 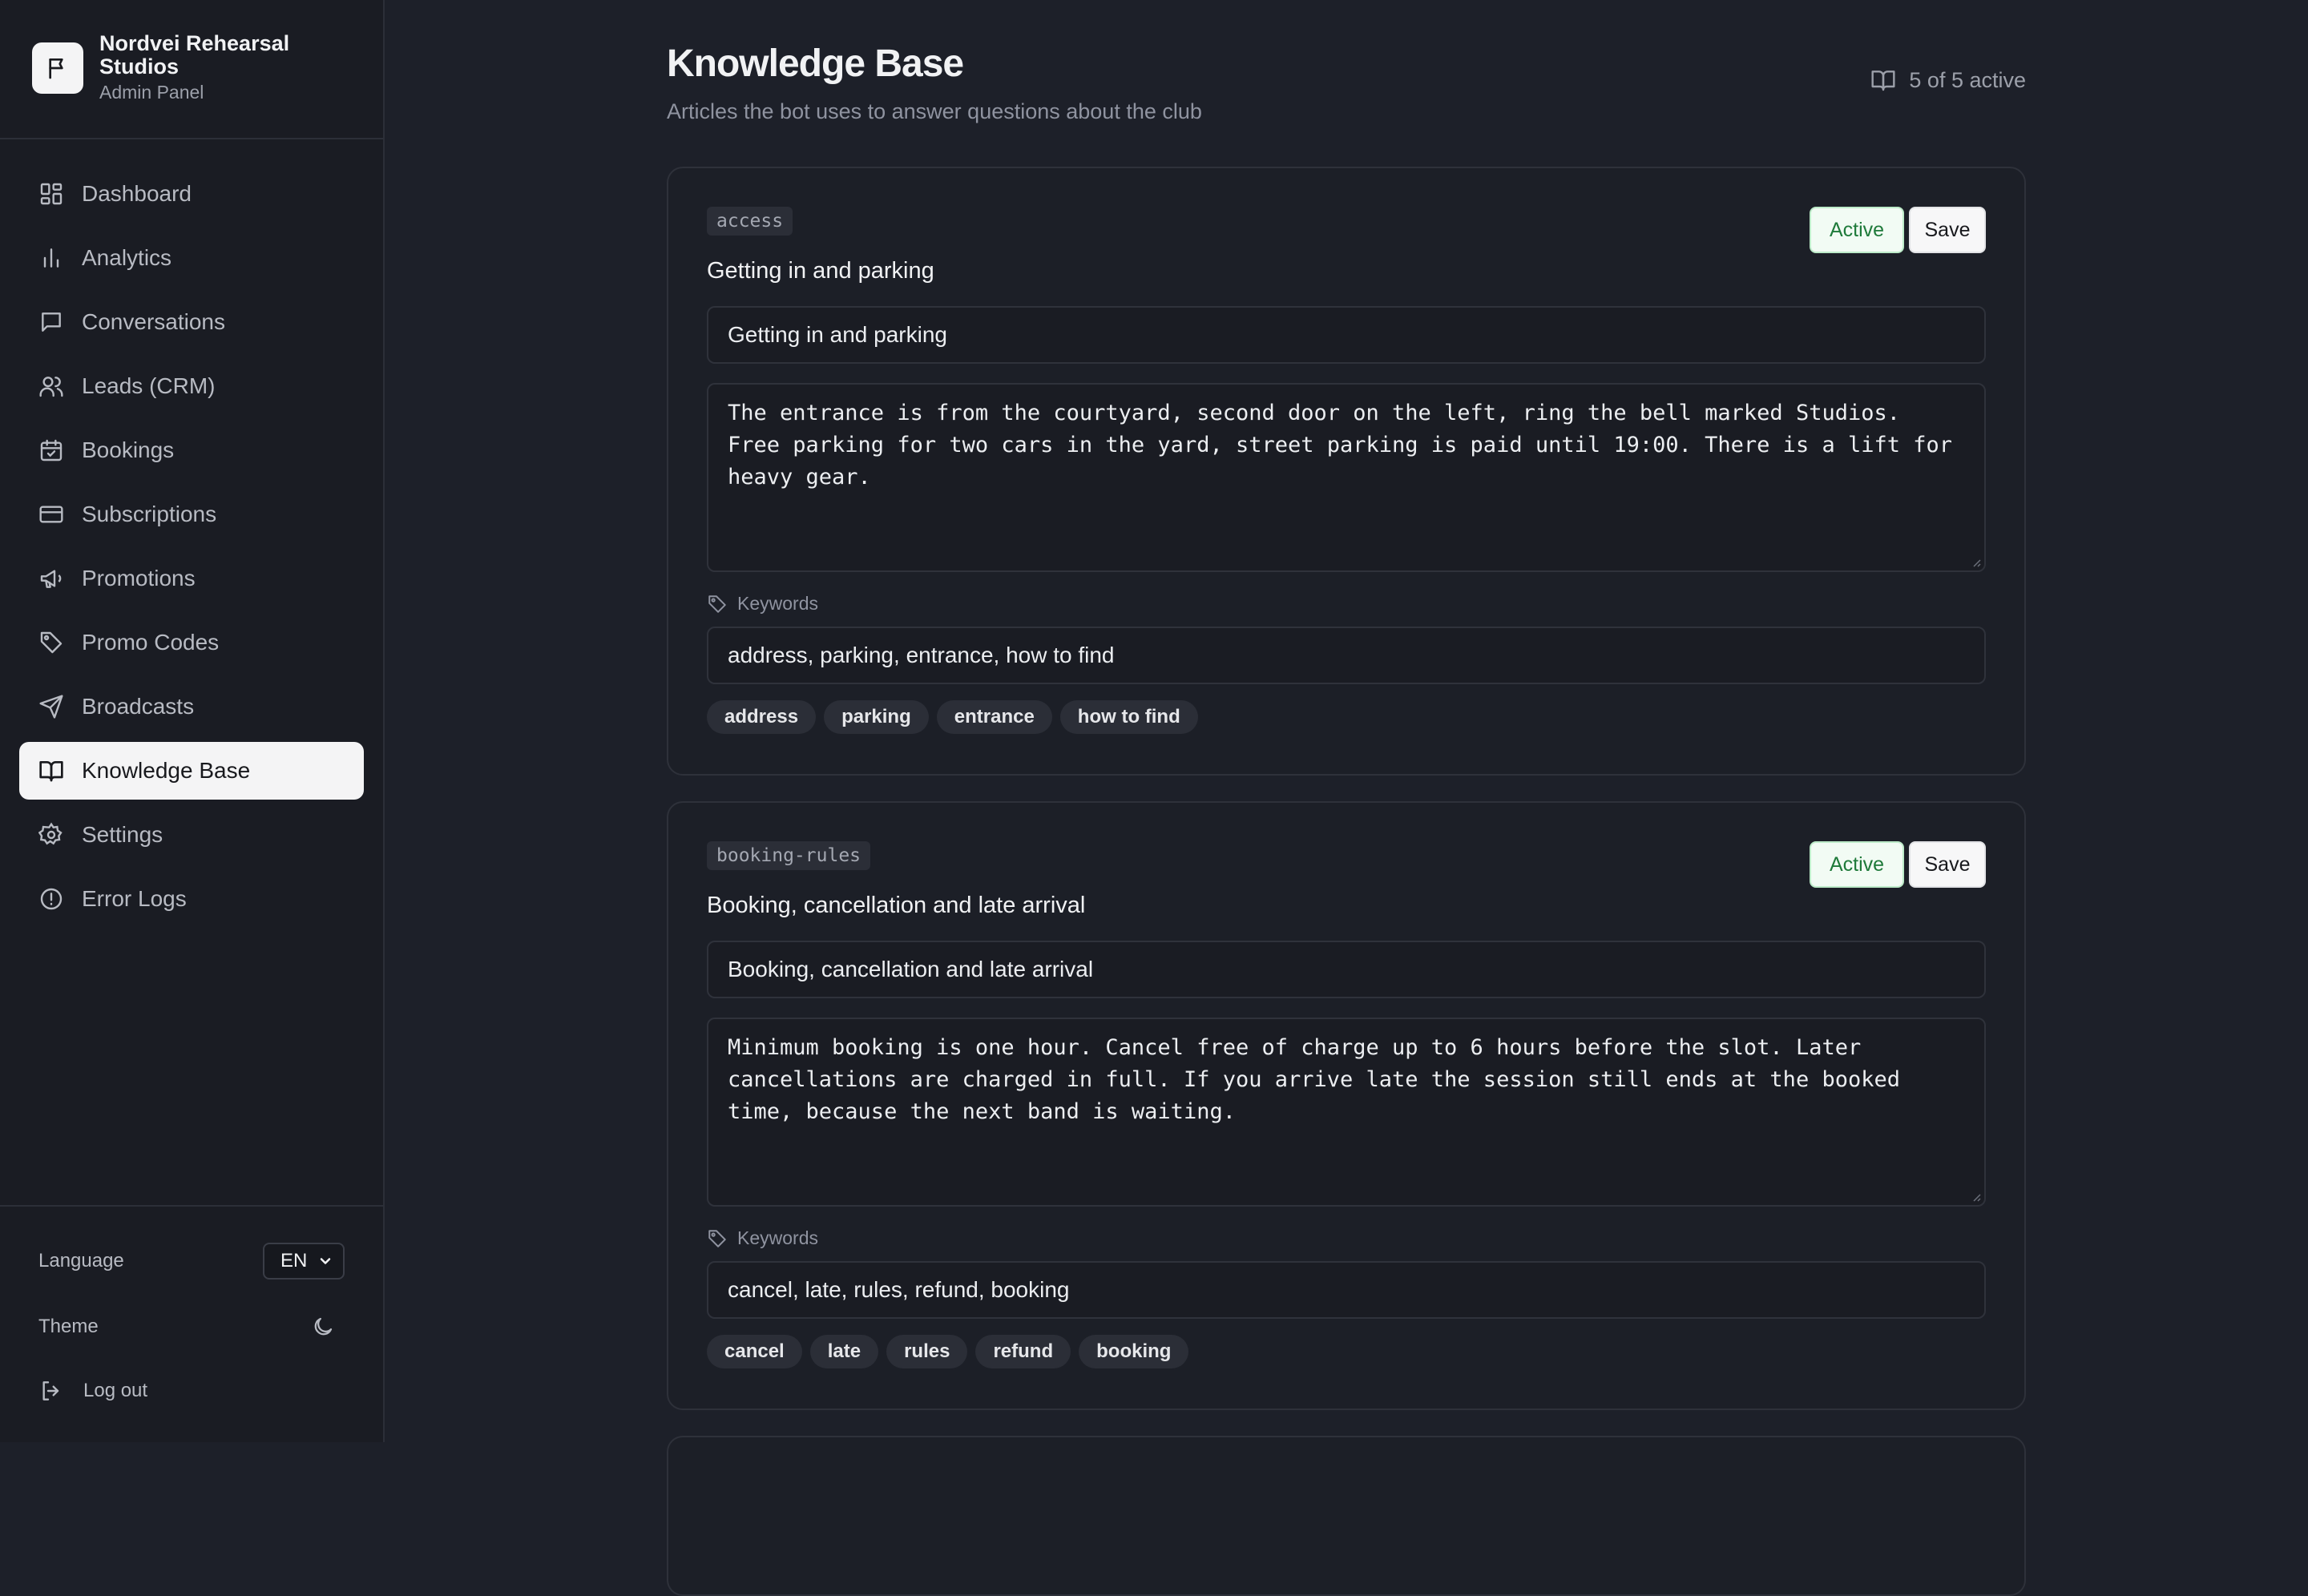 What do you see at coordinates (191, 450) in the screenshot?
I see `sidebar-item-bookings: Bookings` at bounding box center [191, 450].